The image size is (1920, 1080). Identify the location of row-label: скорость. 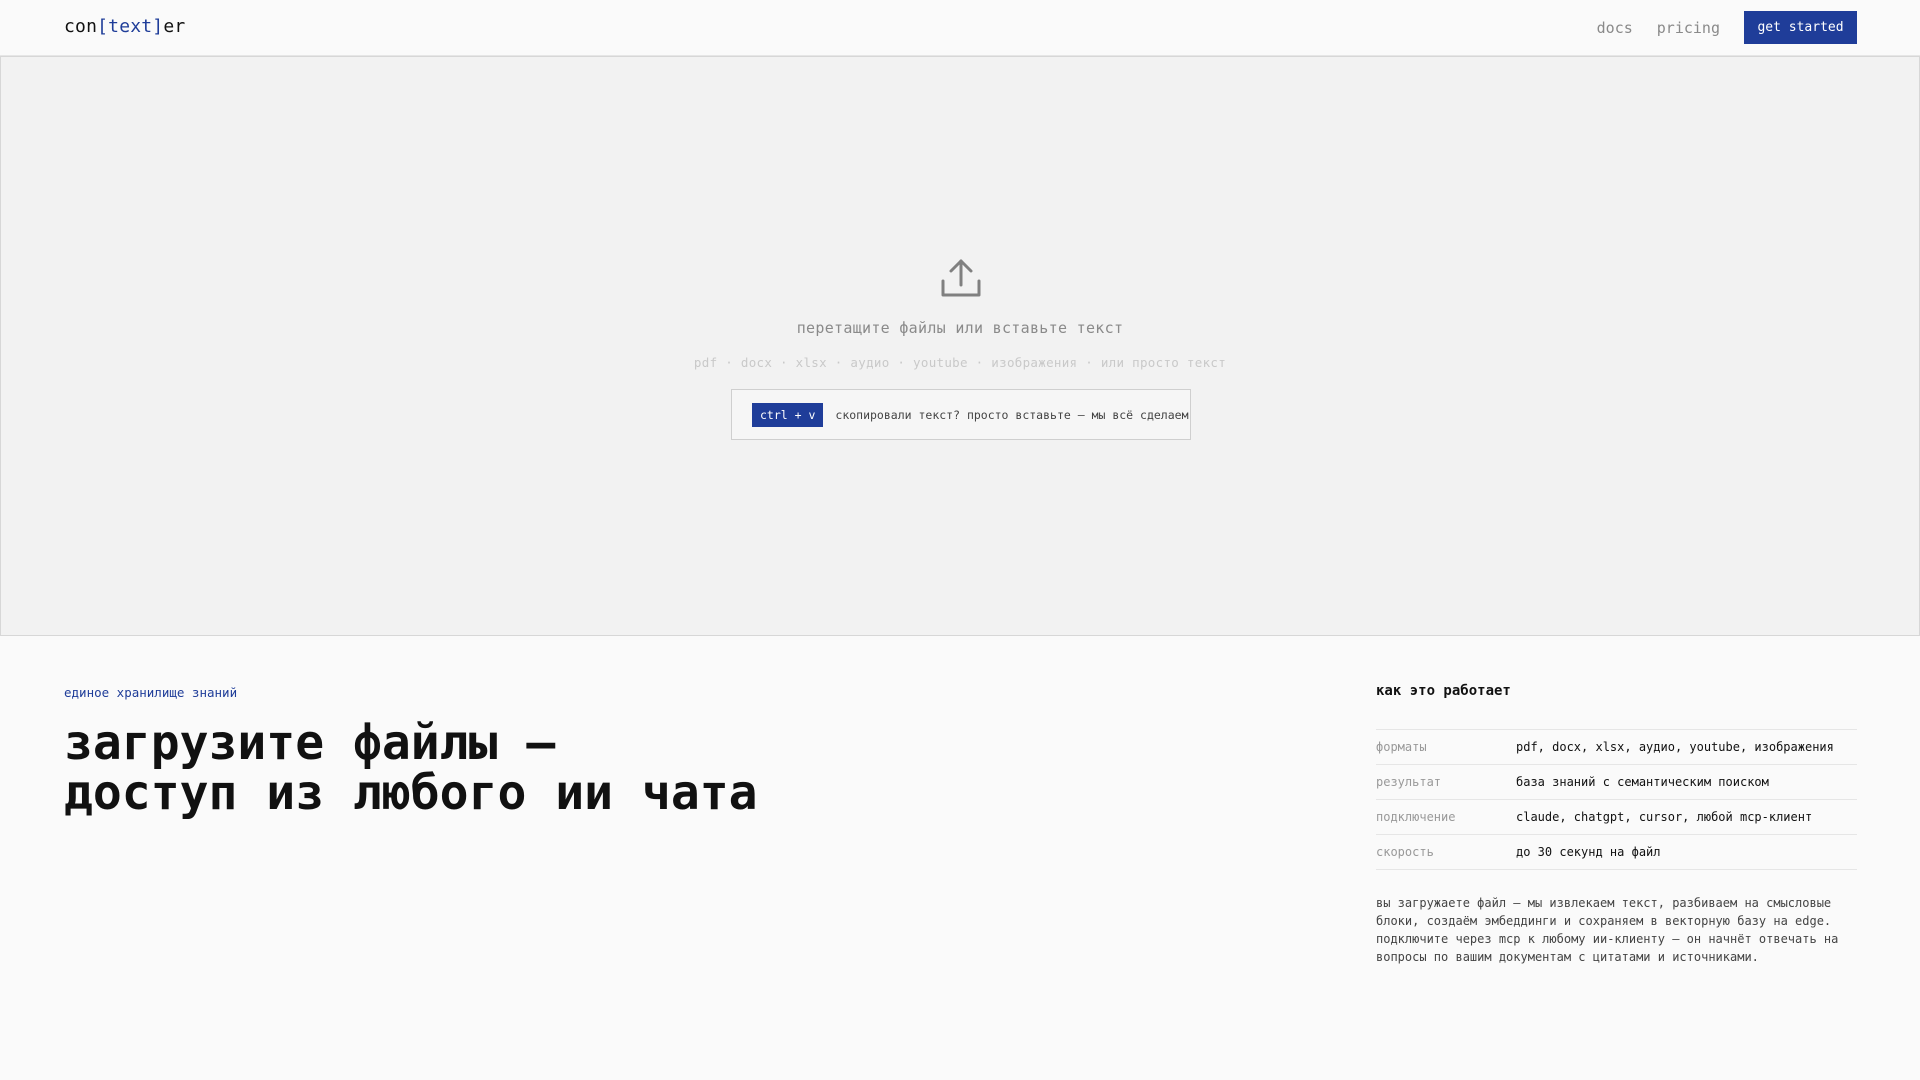
(1405, 852).